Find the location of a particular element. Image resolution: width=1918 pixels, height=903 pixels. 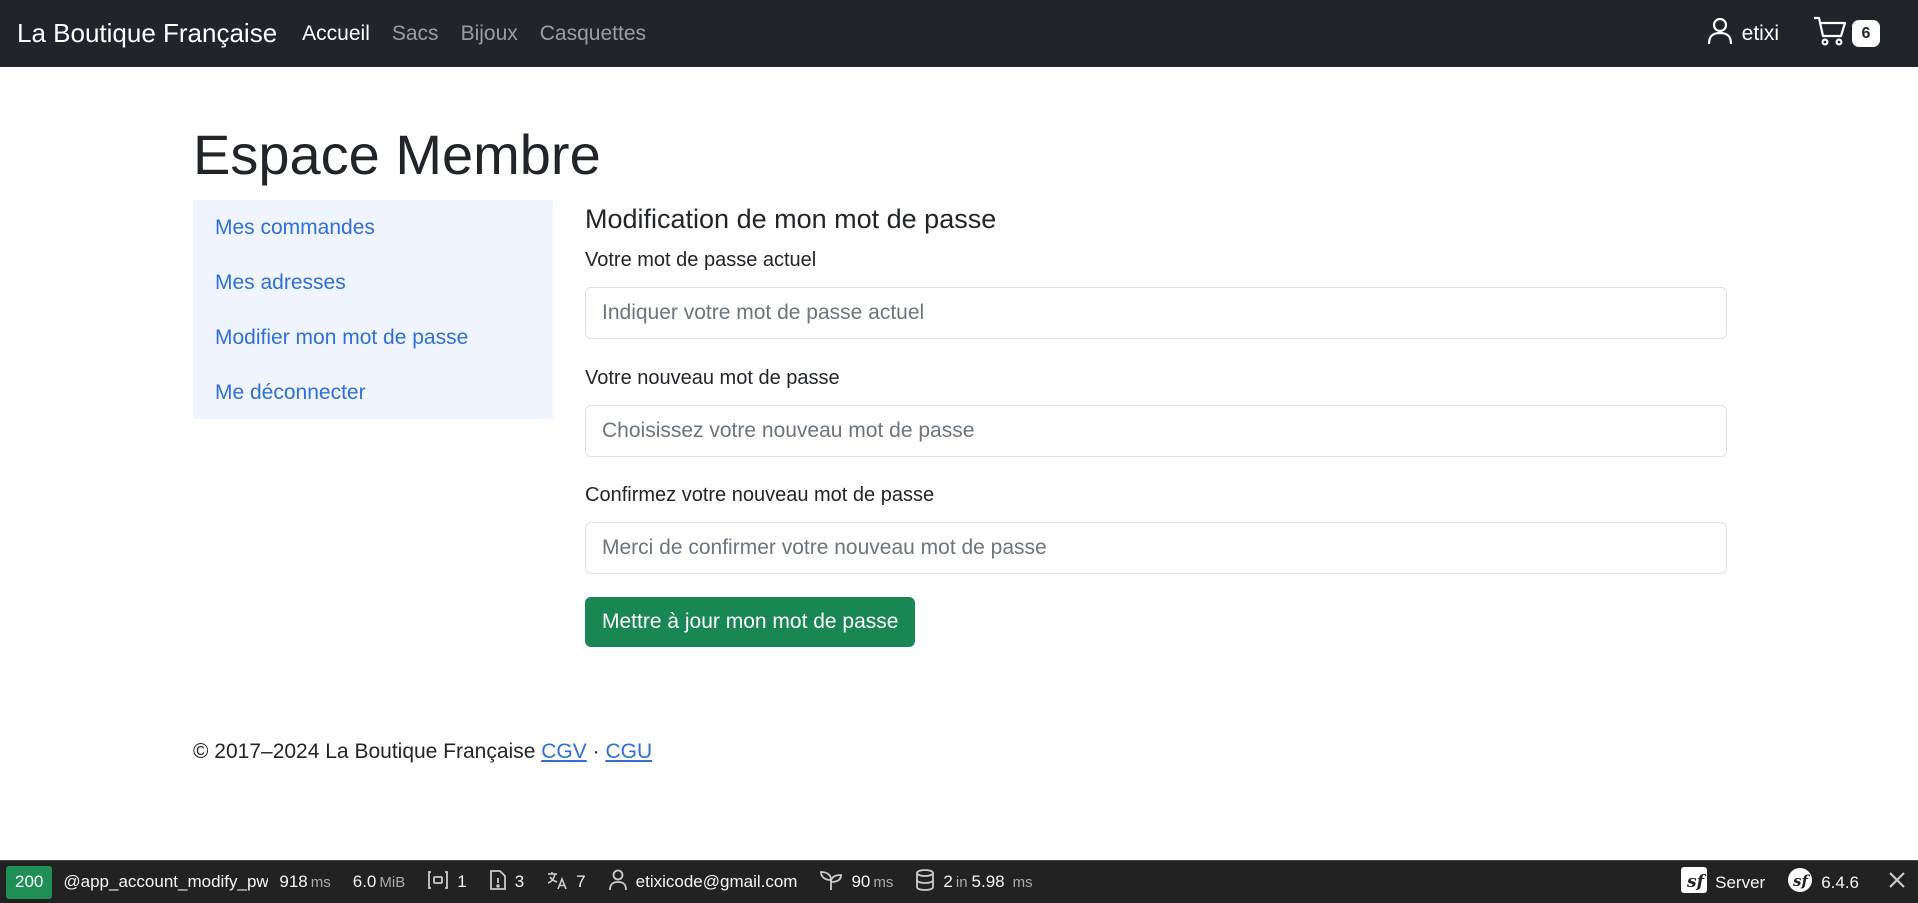

nav-link-accueil: Accueil is located at coordinates (336, 34).